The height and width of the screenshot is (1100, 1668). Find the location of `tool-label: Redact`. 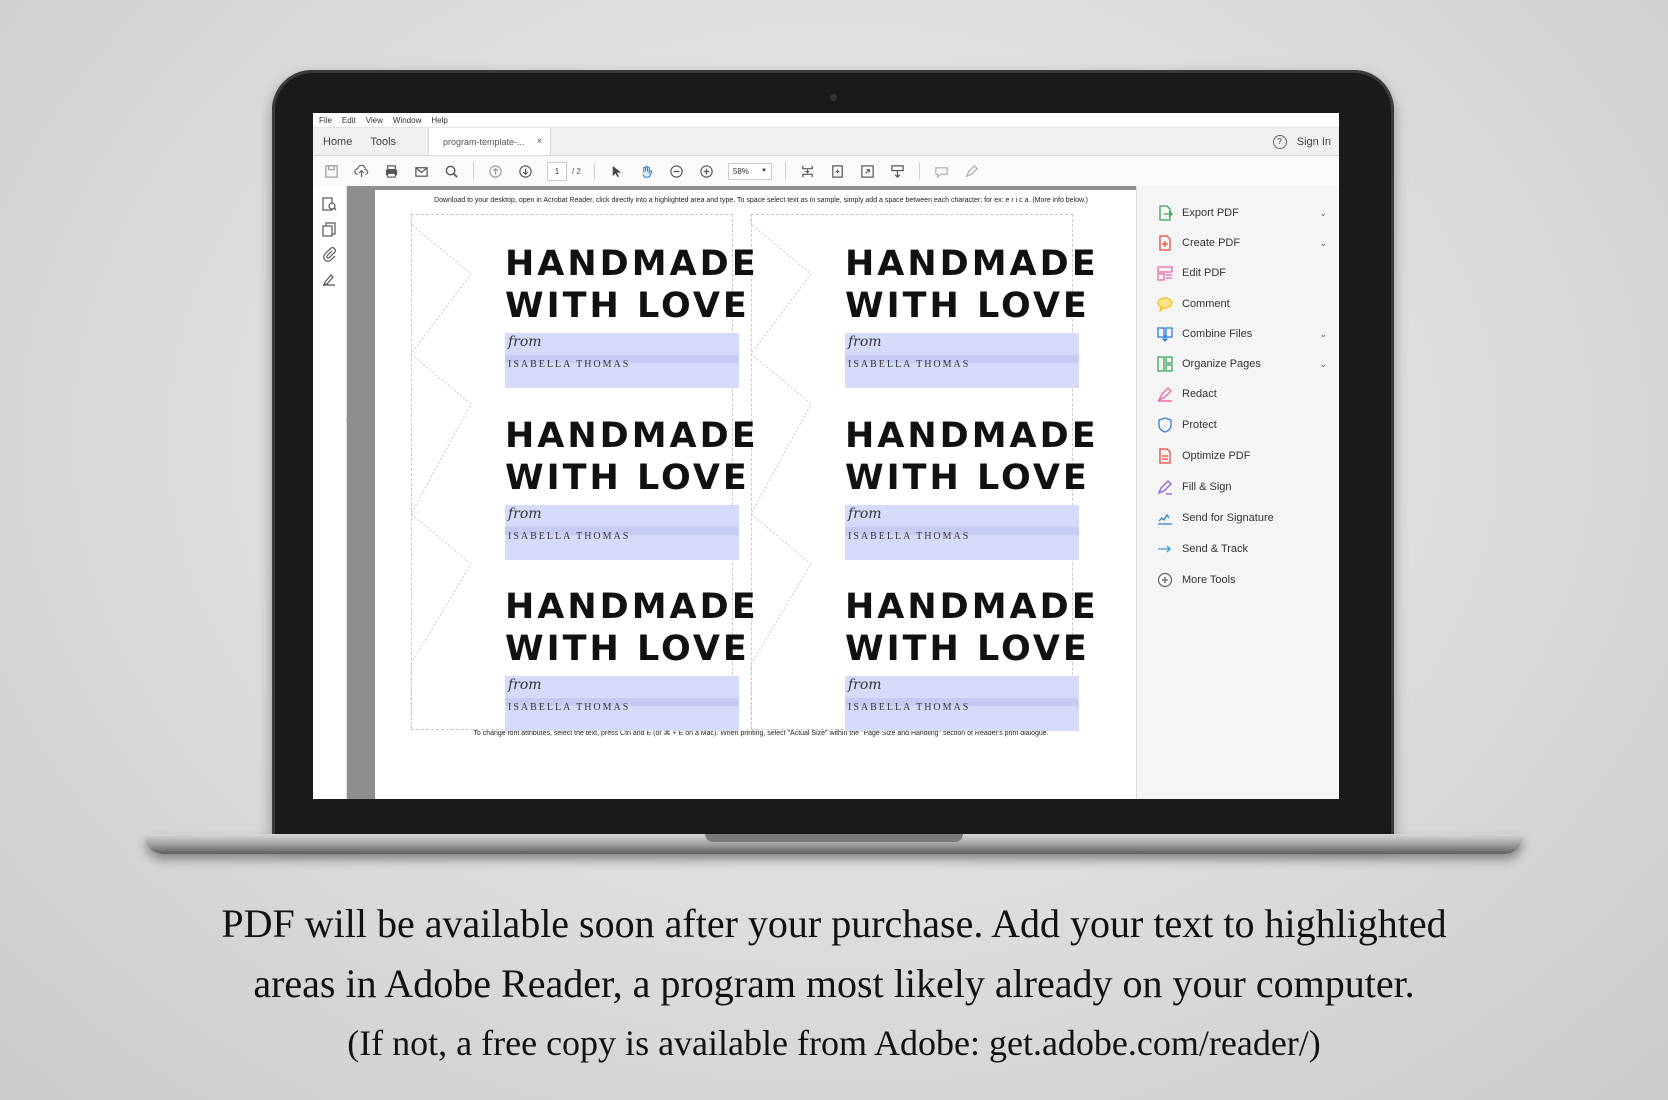

tool-label: Redact is located at coordinates (1199, 394).